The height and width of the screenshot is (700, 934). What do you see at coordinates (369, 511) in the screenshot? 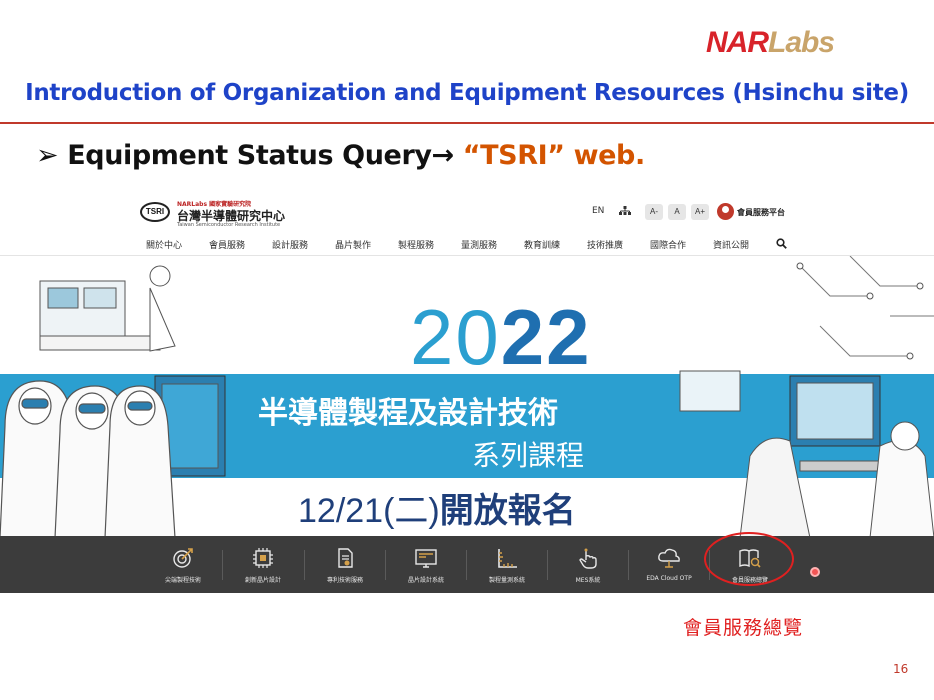
I see `banner-date-text: 12/21(二)` at bounding box center [369, 511].